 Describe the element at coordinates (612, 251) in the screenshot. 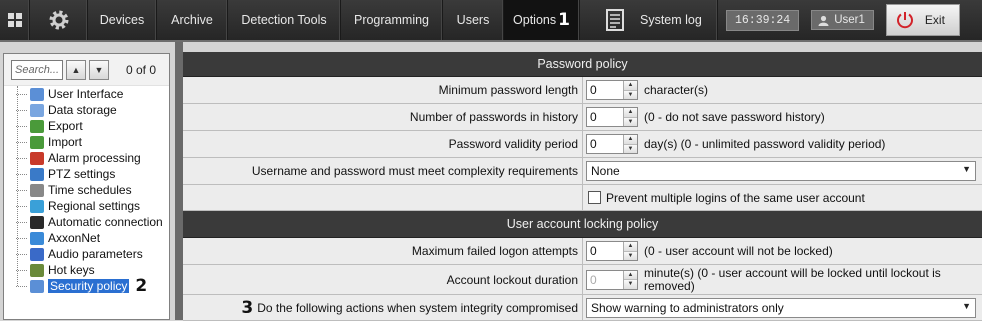

I see `failed-logon-stepper: 0 ▲ ▼` at that location.